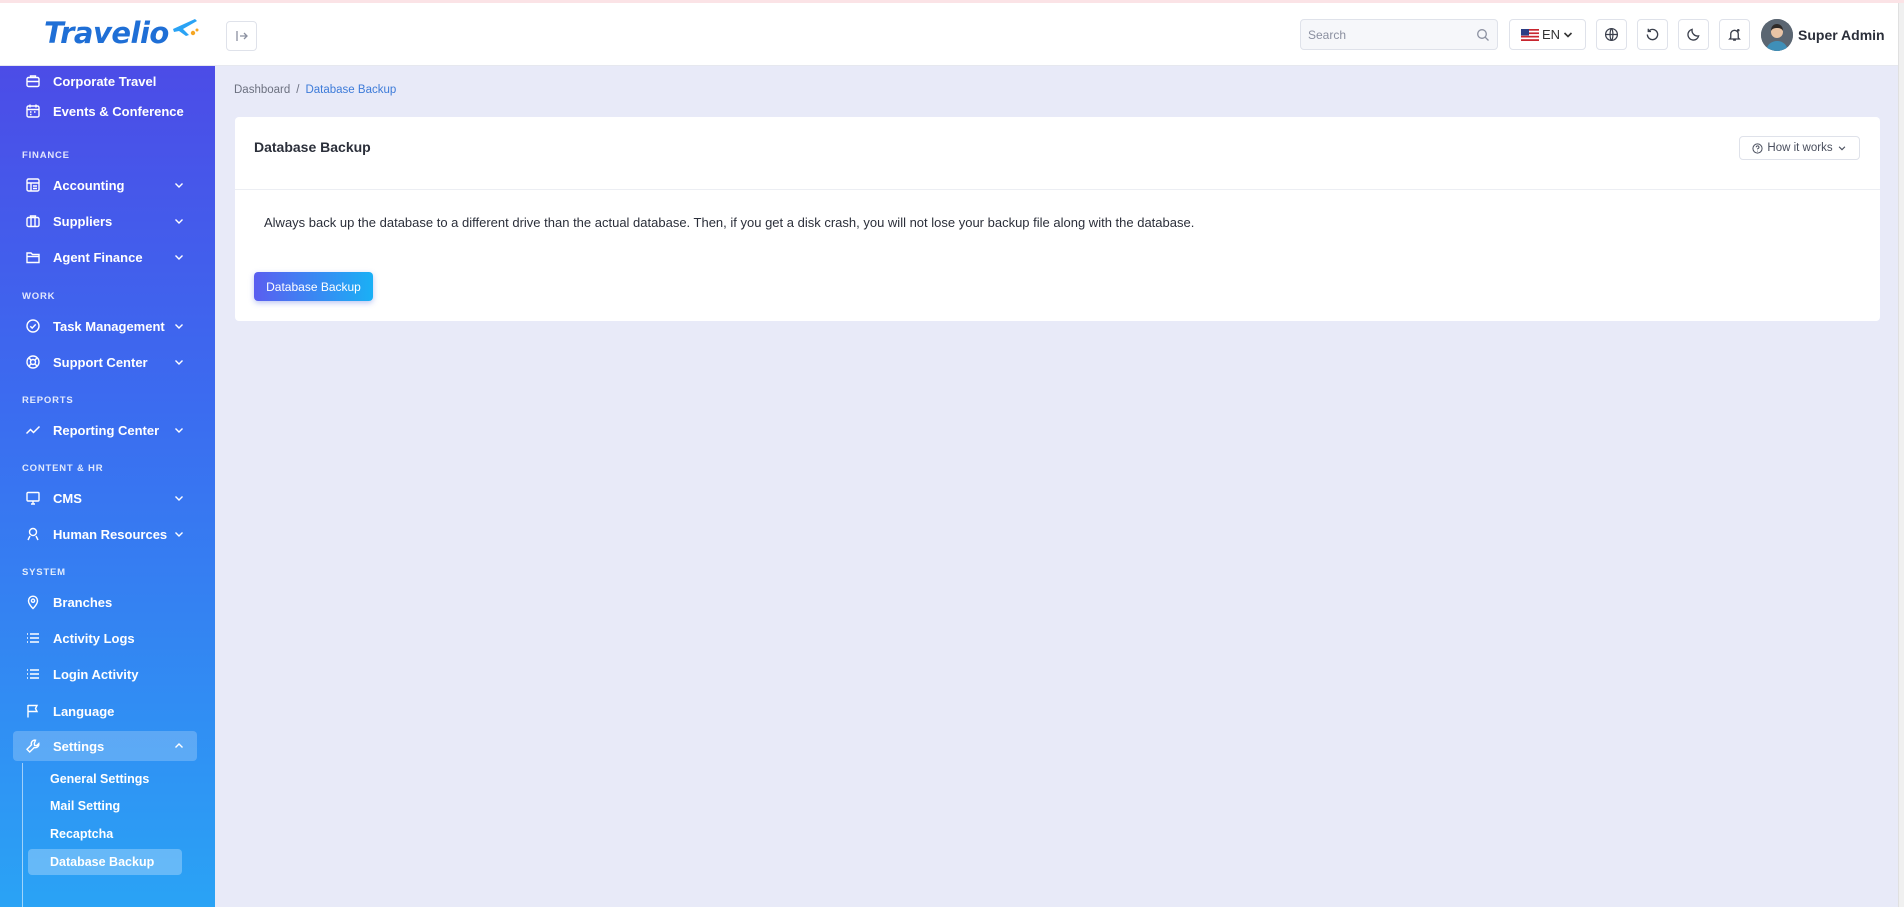  I want to click on submenu-item-label: Recaptcha, so click(82, 834).